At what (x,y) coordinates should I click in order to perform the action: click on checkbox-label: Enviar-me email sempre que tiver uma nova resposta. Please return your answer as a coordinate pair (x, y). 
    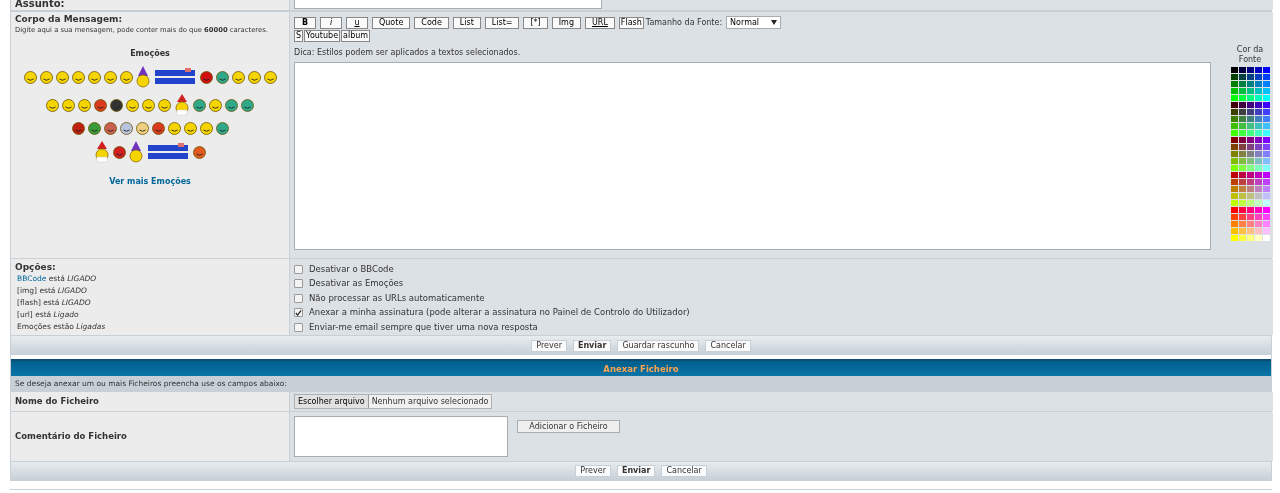
    Looking at the image, I should click on (423, 327).